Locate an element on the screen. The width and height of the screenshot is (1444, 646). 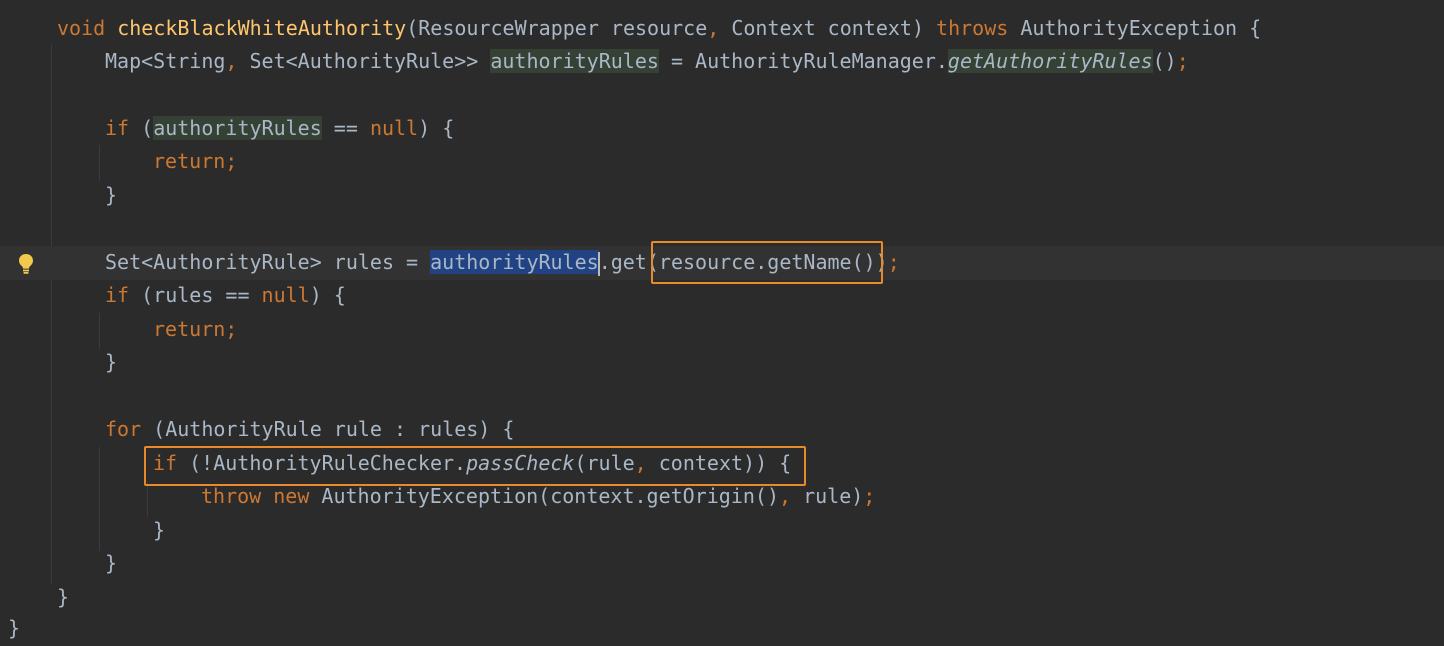
code-text: Set<AuthorityRule> rules = is located at coordinates (268, 262).